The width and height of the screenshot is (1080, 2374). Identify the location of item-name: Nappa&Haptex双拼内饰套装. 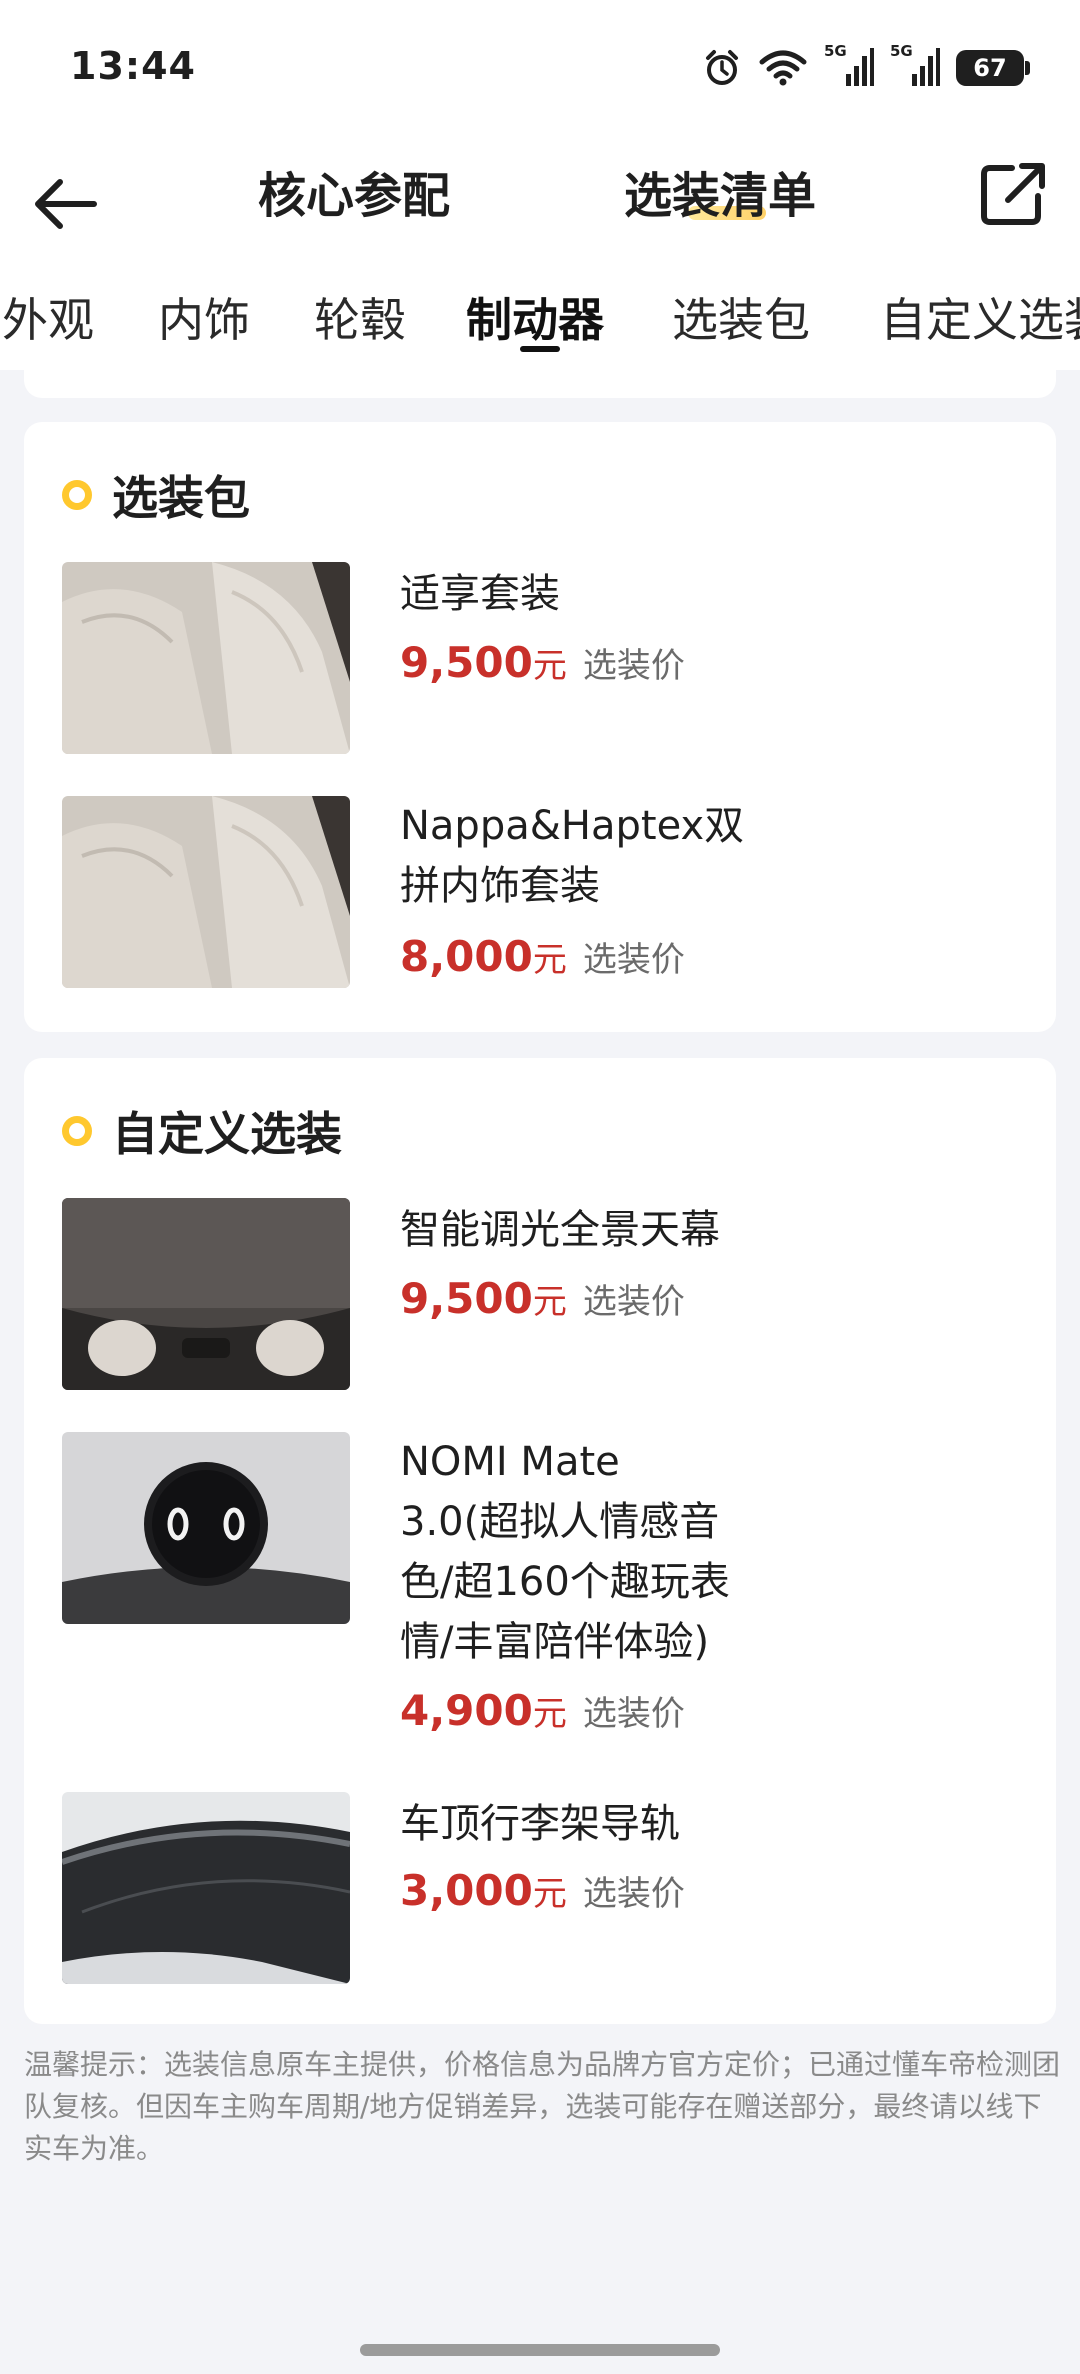
(580, 856).